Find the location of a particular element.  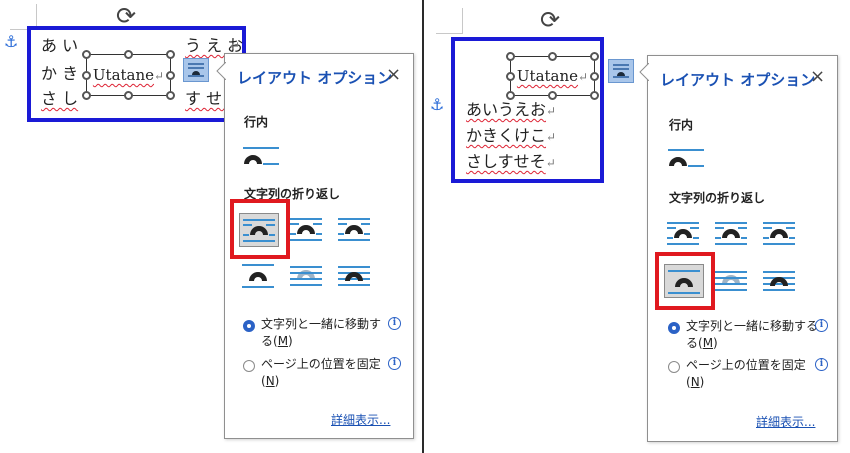

wrap-option-square is located at coordinates (684, 234).